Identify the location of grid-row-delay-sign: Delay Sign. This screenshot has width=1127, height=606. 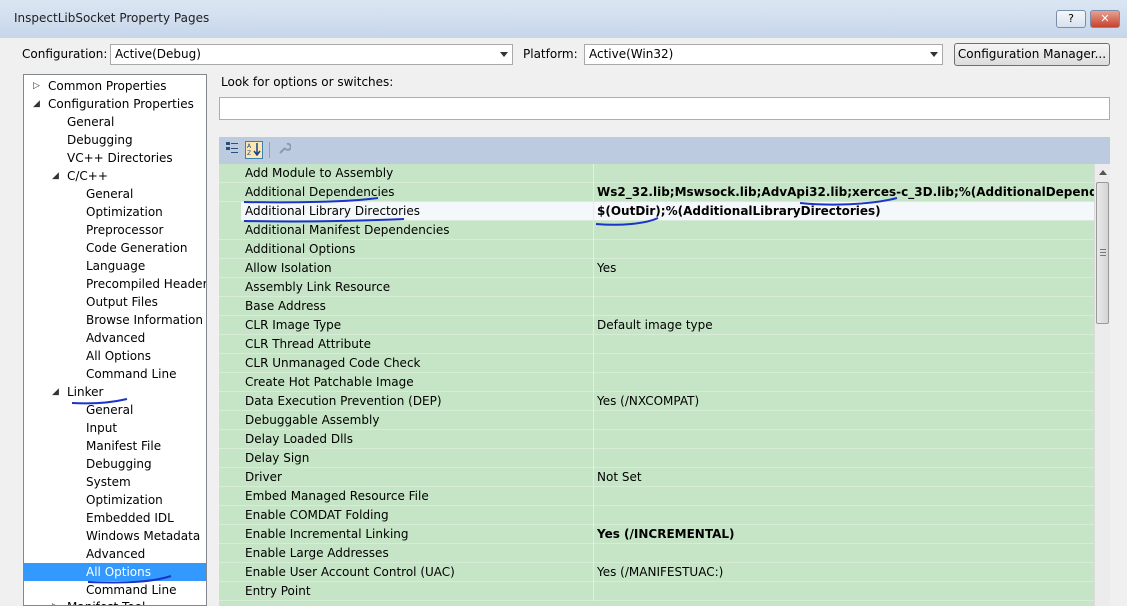
(656, 458).